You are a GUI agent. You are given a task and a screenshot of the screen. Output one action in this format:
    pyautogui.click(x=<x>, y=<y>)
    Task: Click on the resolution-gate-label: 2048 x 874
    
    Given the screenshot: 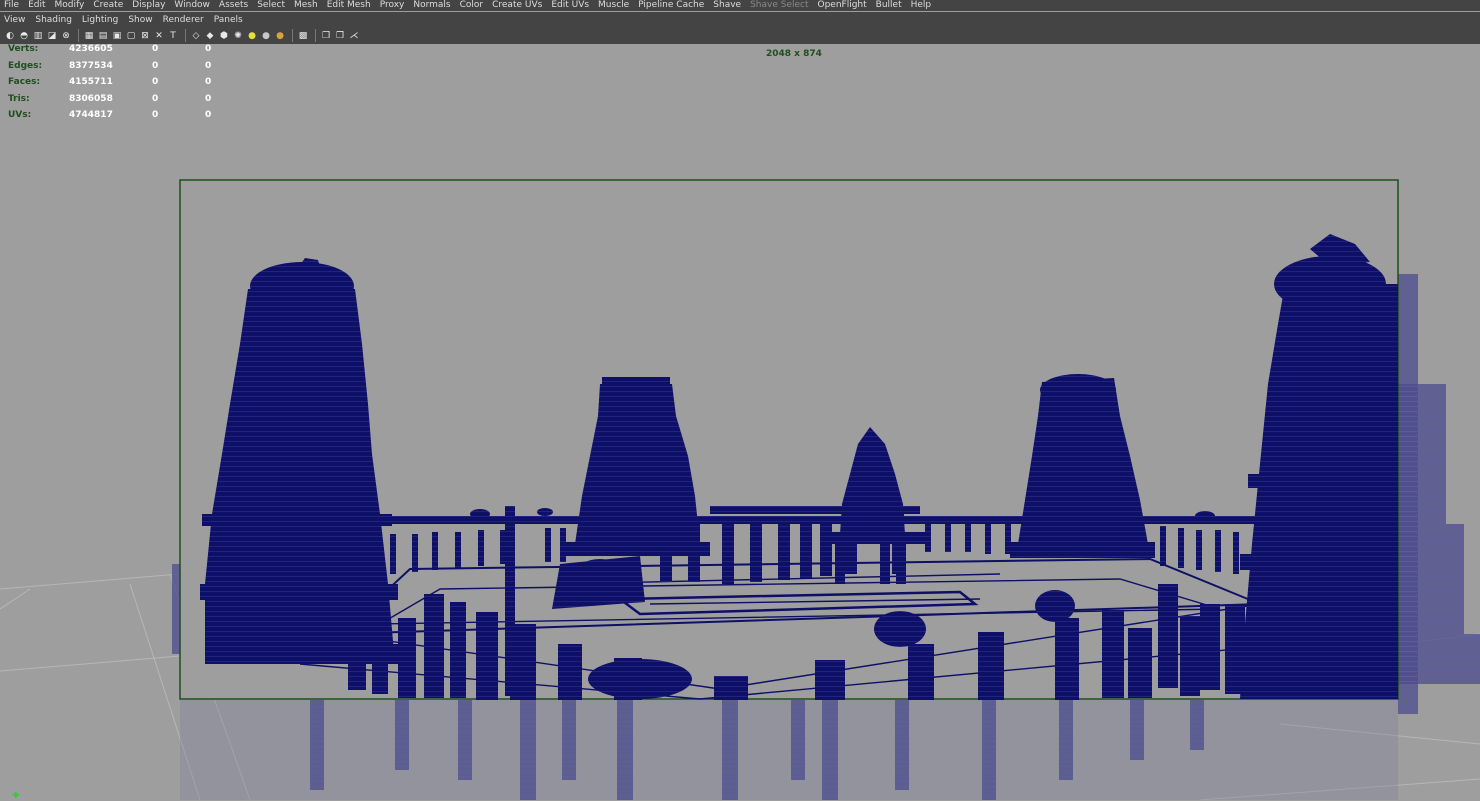 What is the action you would take?
    pyautogui.click(x=794, y=54)
    